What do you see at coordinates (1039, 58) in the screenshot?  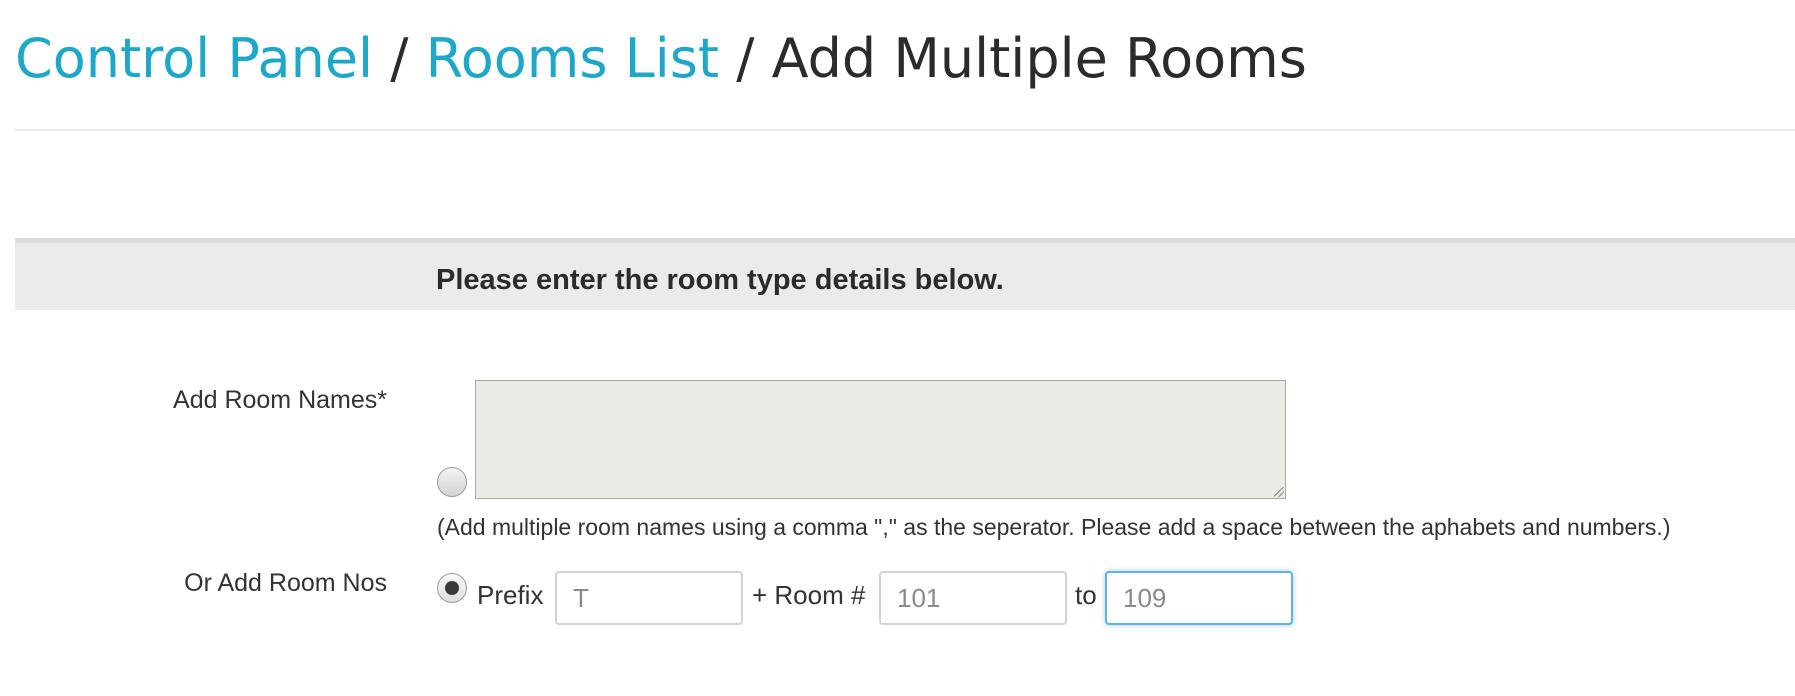 I see `page-title: Add Multiple Rooms` at bounding box center [1039, 58].